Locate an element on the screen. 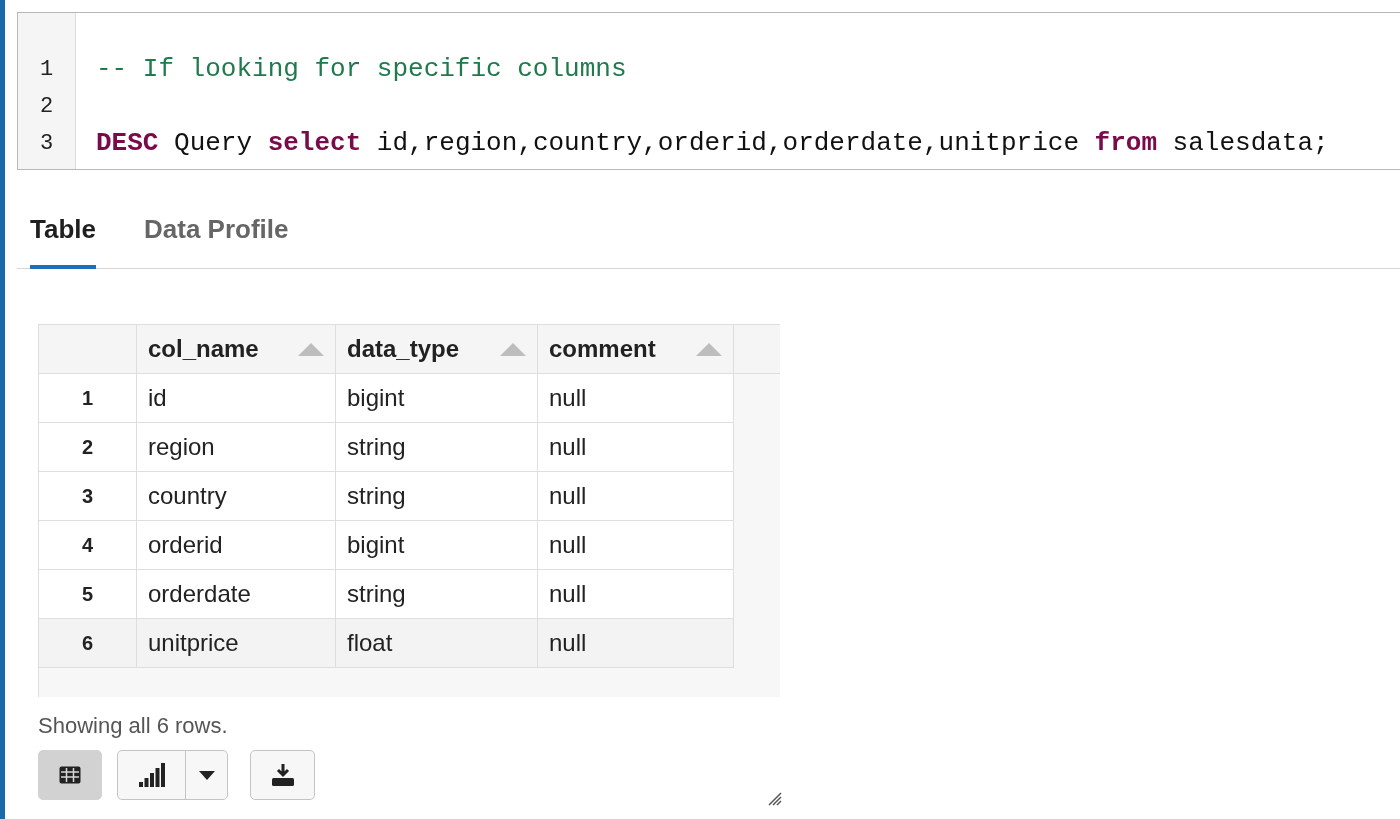 This screenshot has width=1400, height=819. table-view-button is located at coordinates (70, 775).